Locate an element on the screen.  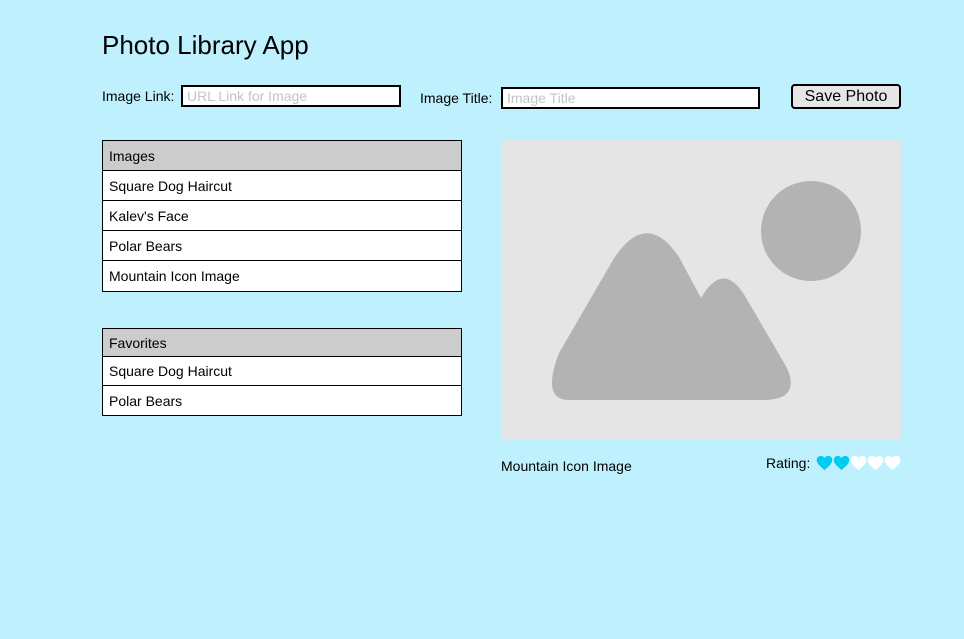
favorites-list: Favorites Square Dog Haircut Polar Bears is located at coordinates (282, 372).